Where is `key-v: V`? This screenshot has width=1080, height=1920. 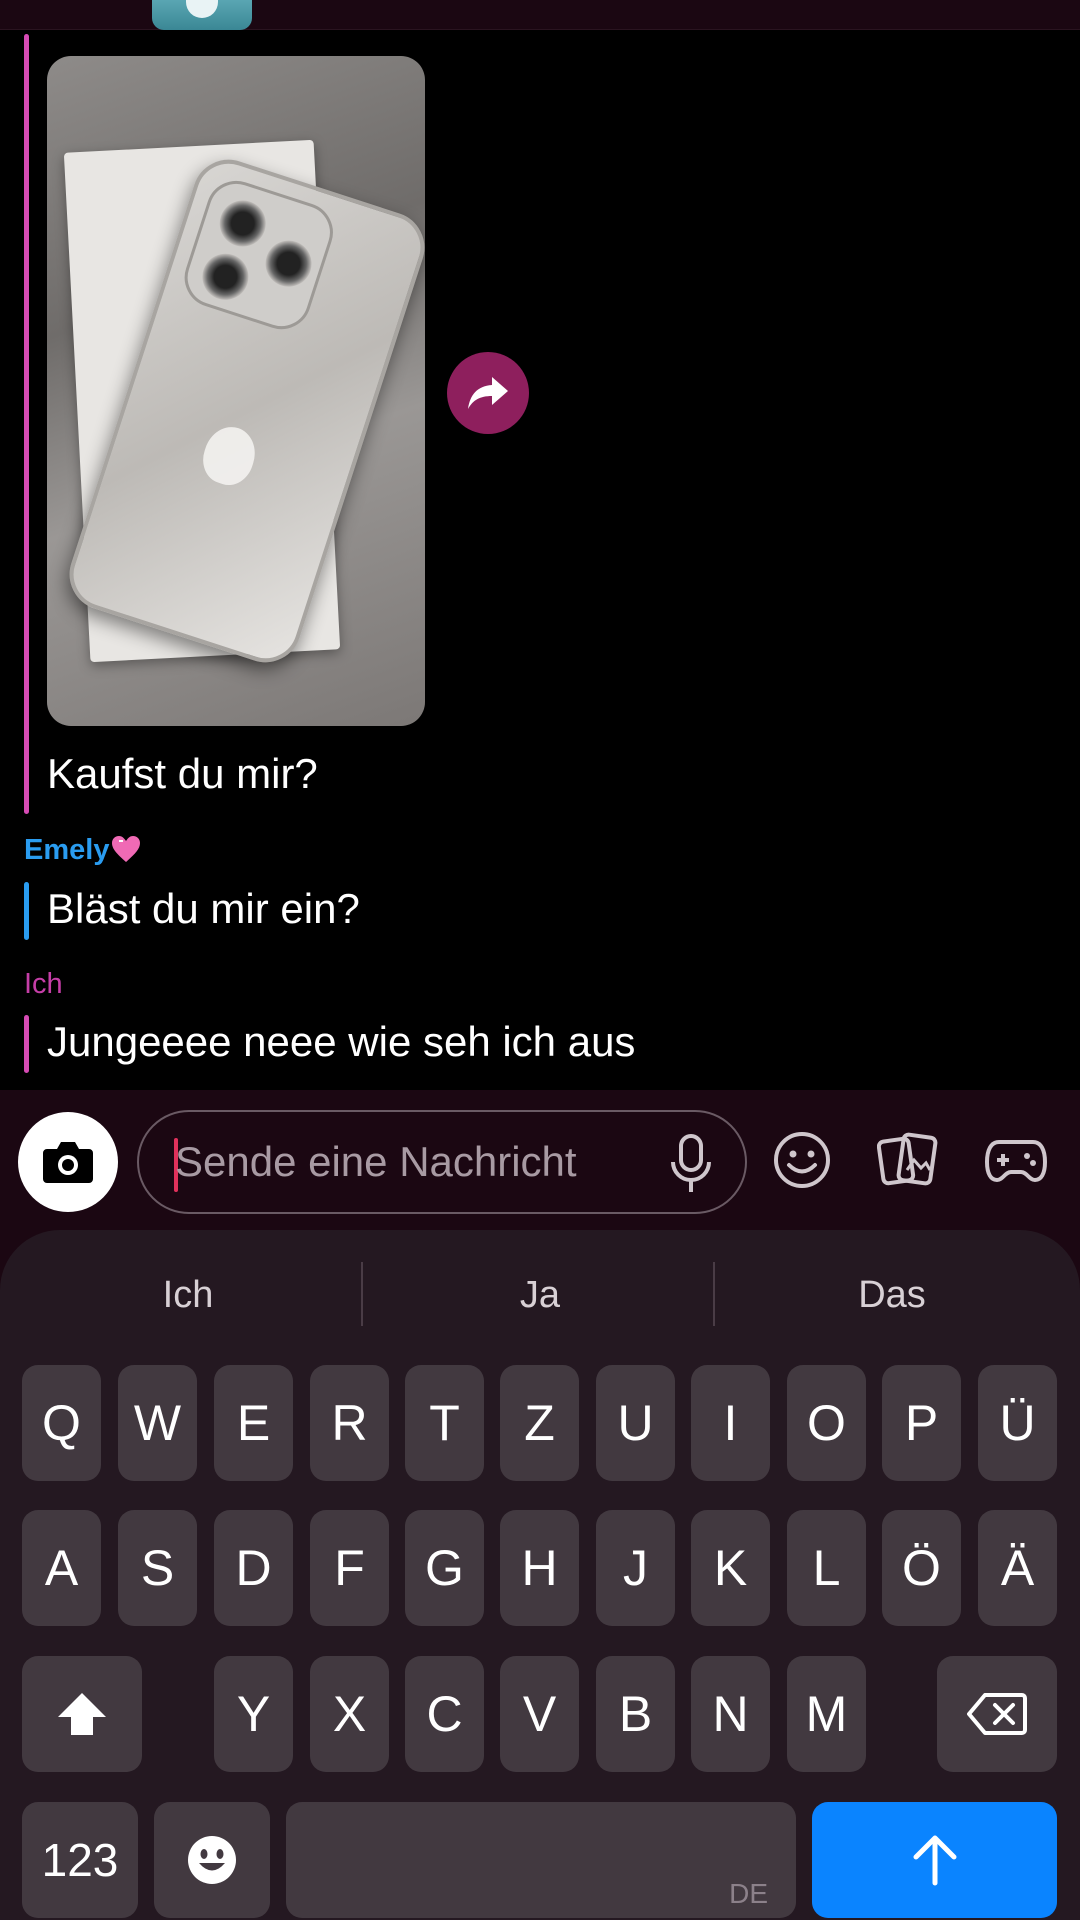 key-v: V is located at coordinates (539, 1714).